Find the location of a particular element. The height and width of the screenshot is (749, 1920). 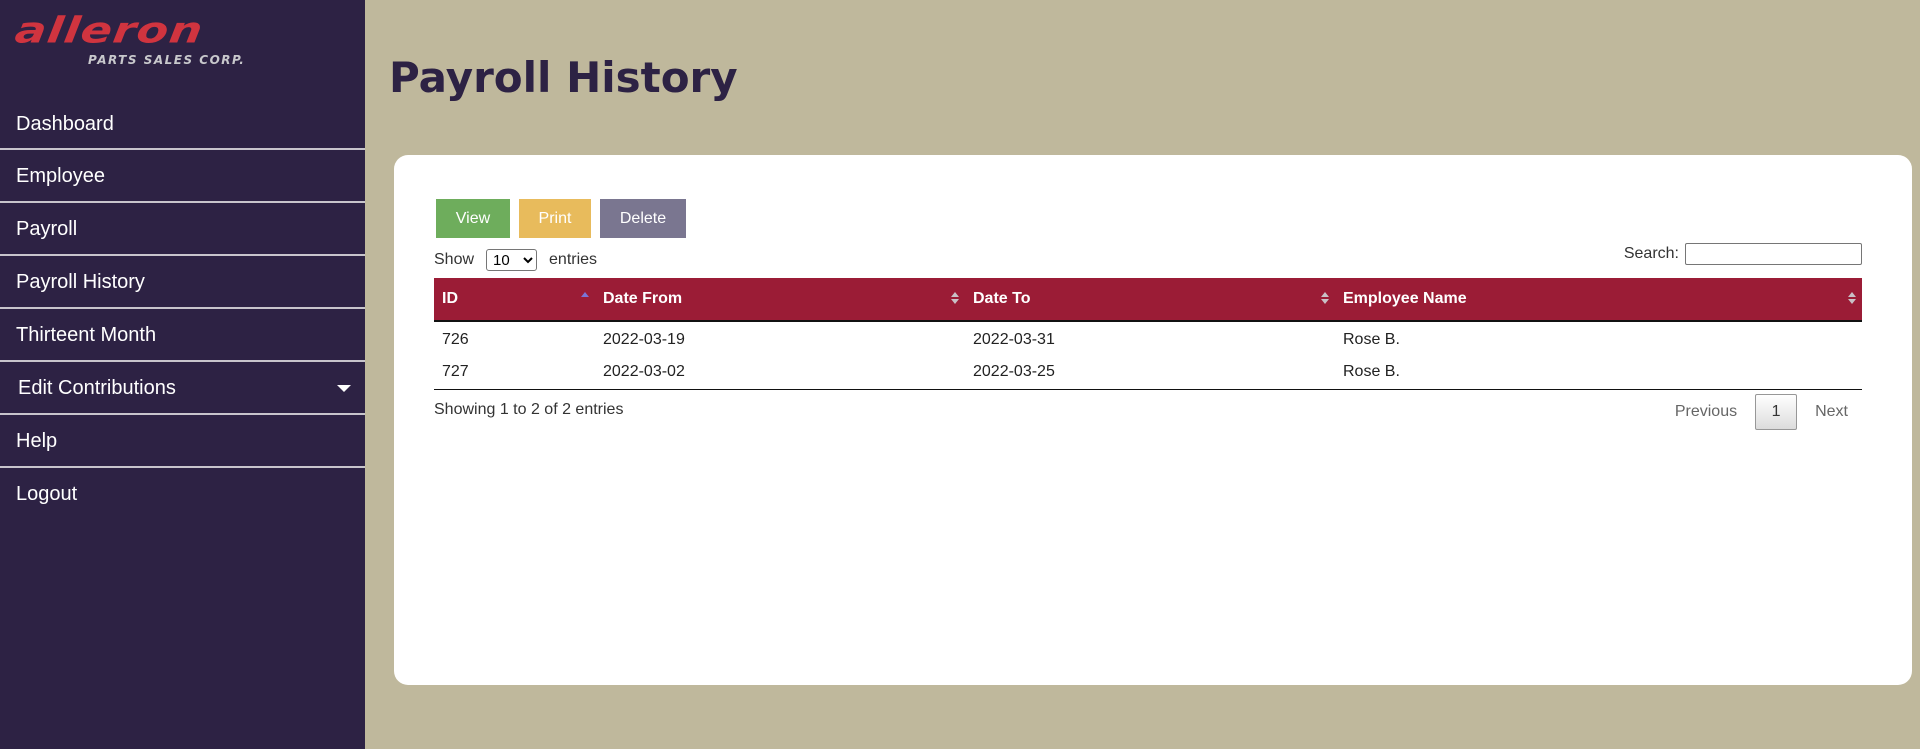

sidebar-item-label: Employee is located at coordinates (60, 176).